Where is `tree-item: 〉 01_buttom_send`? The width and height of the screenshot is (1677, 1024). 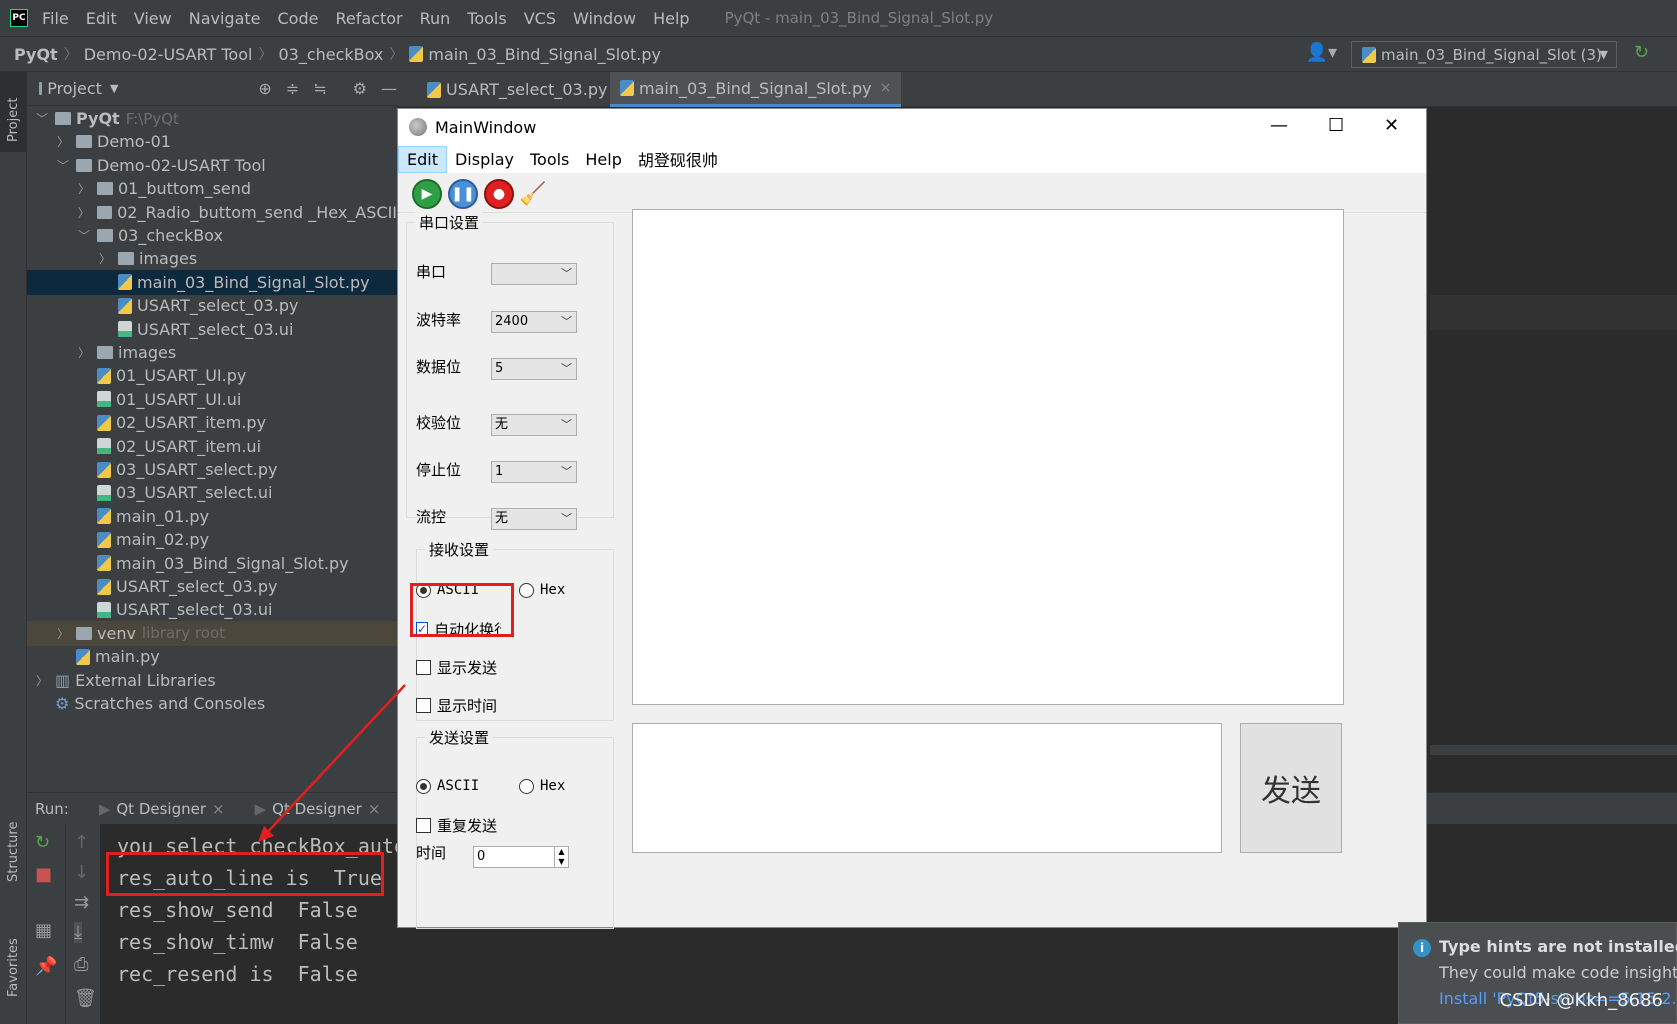 tree-item: 〉 01_buttom_send is located at coordinates (212, 188).